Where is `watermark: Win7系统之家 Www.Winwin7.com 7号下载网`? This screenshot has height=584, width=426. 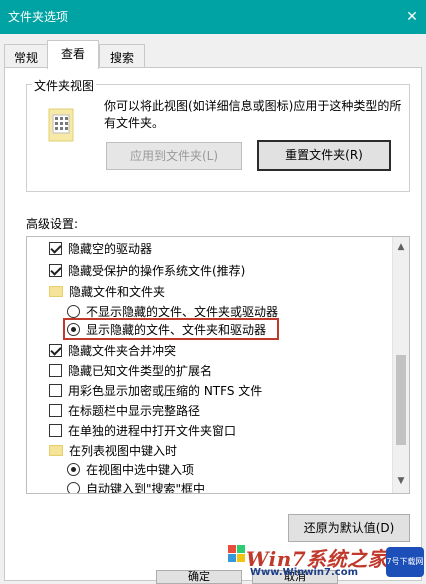 watermark: Win7系统之家 Www.Winwin7.com 7号下载网 is located at coordinates (327, 561).